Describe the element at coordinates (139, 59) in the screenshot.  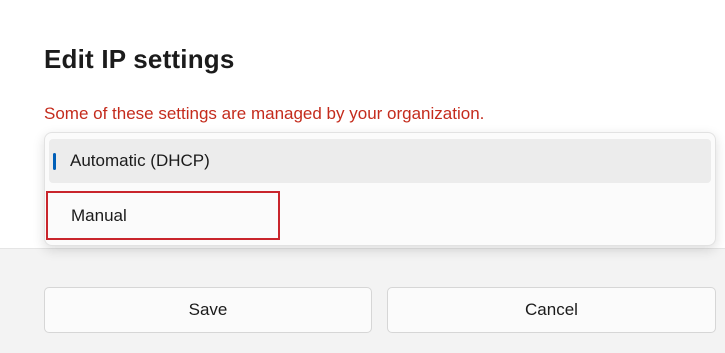
I see `dialog-title: Edit IP settings` at that location.